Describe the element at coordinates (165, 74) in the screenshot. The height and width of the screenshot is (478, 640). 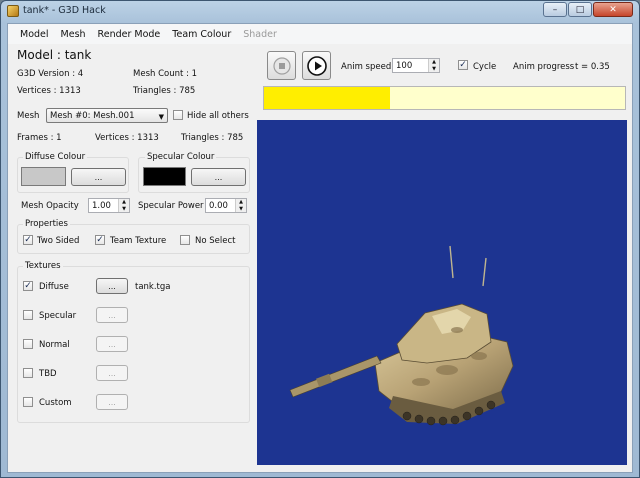
I see `mesh-count: Mesh Count : 1` at that location.